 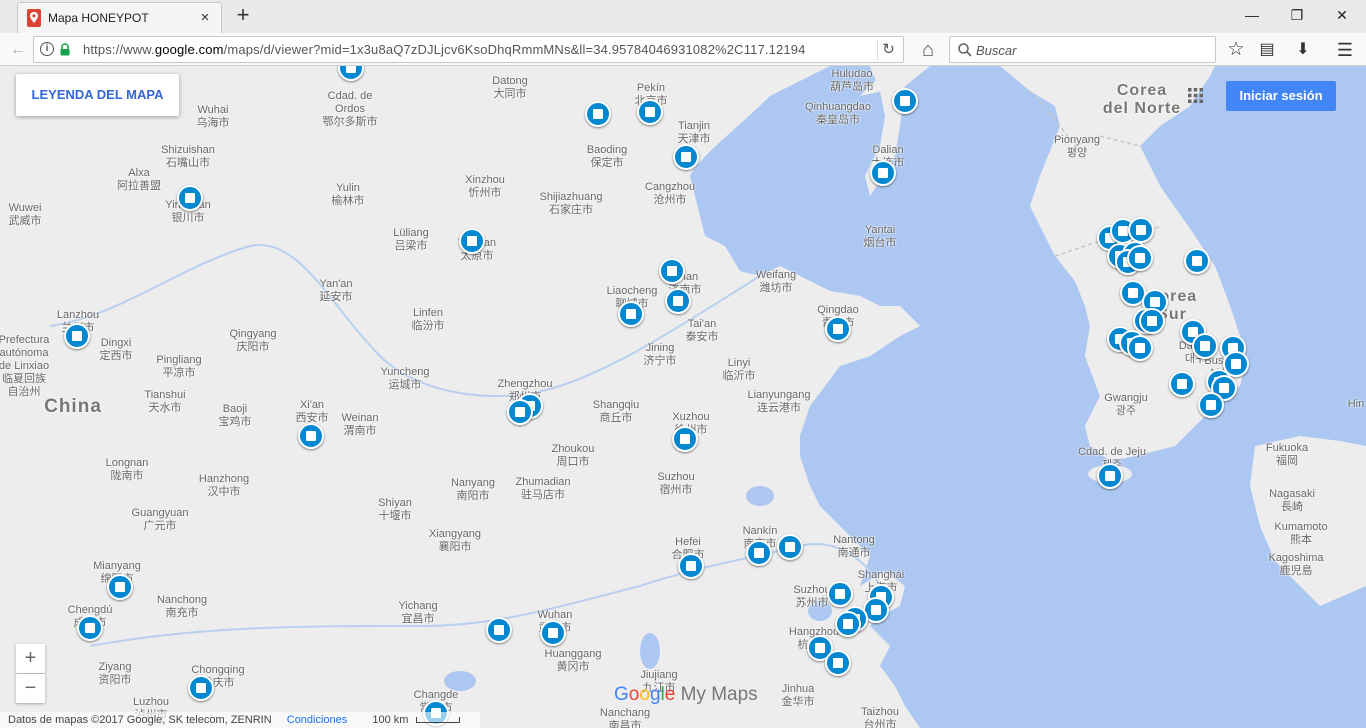 I want to click on city-label: Pionyang 평양, so click(x=1077, y=146).